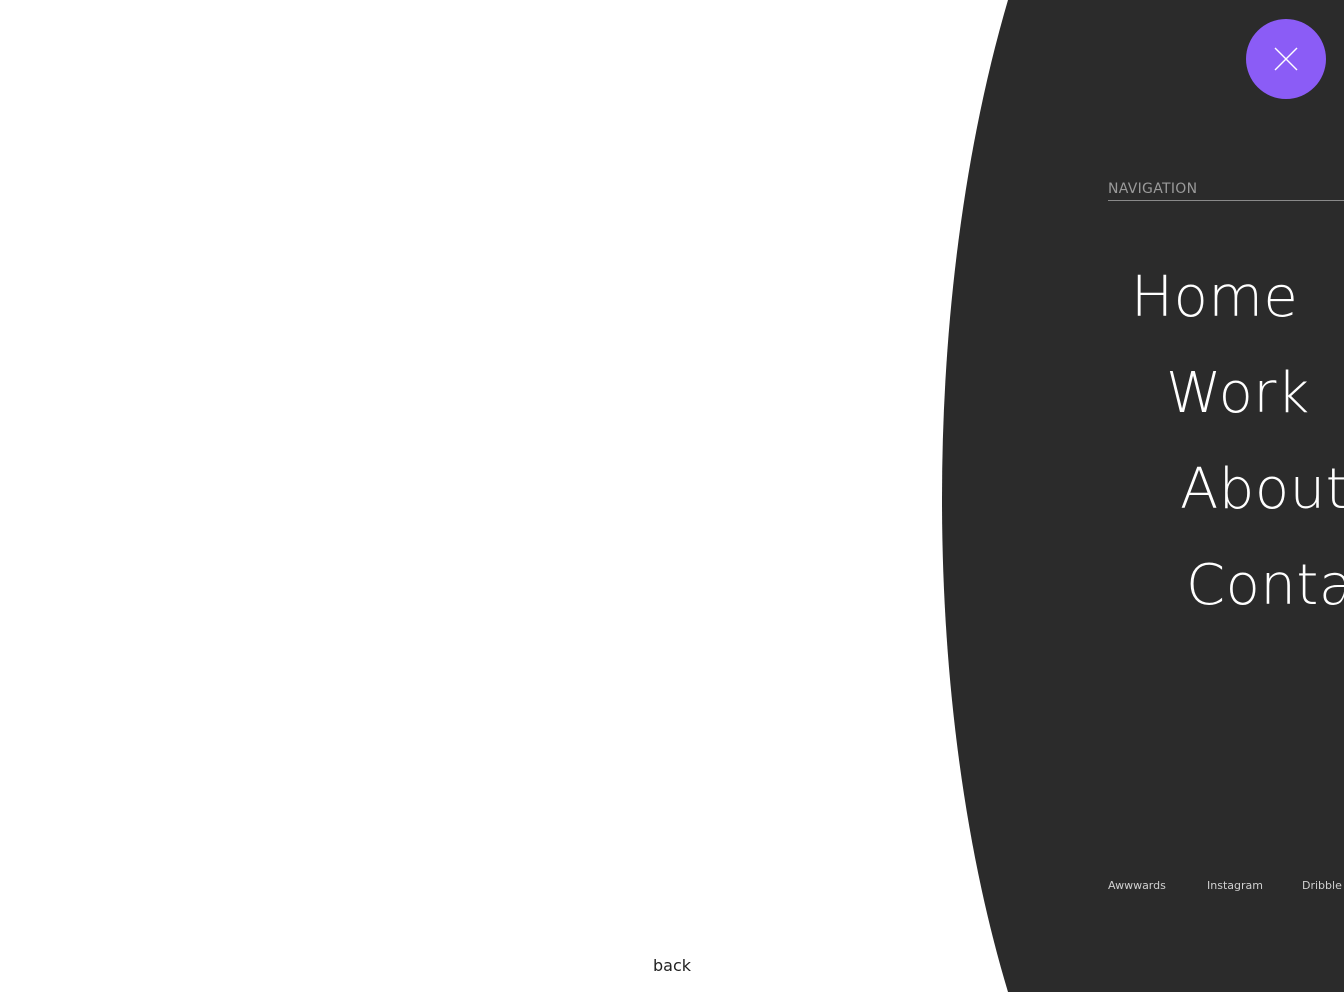 Image resolution: width=1344 pixels, height=992 pixels. Describe the element at coordinates (1322, 885) in the screenshot. I see `social-link-dribble: Dribble` at that location.